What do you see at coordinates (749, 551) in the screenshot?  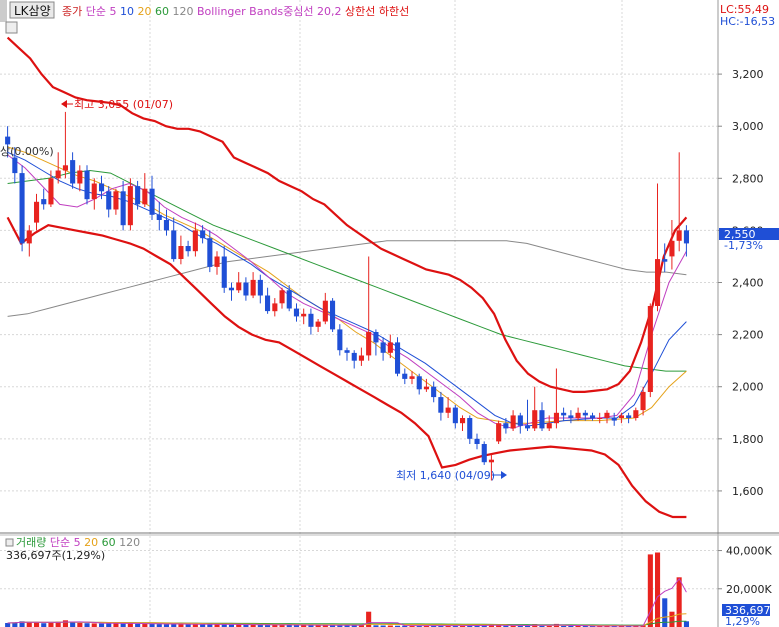 I see `volume-tick-label: 40,000K` at bounding box center [749, 551].